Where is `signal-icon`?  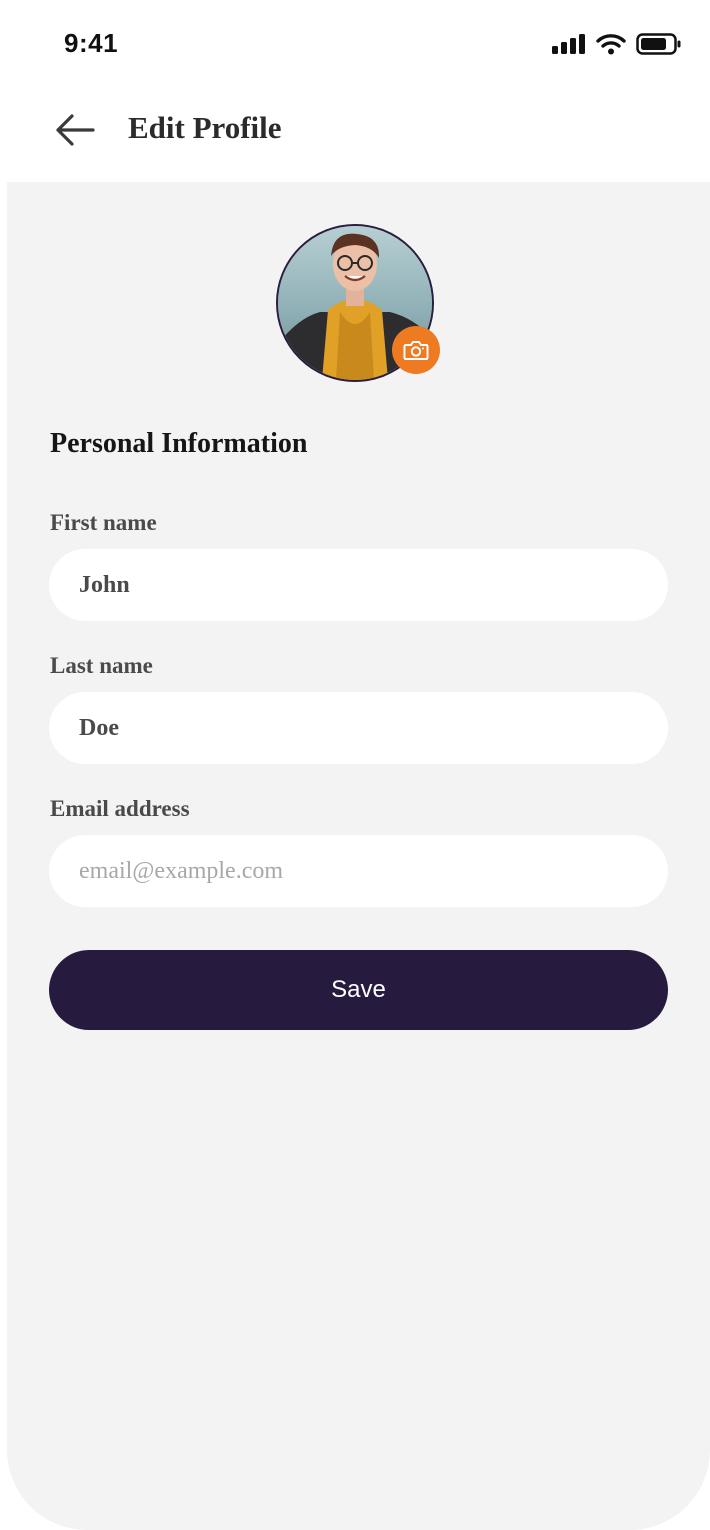 signal-icon is located at coordinates (568, 44).